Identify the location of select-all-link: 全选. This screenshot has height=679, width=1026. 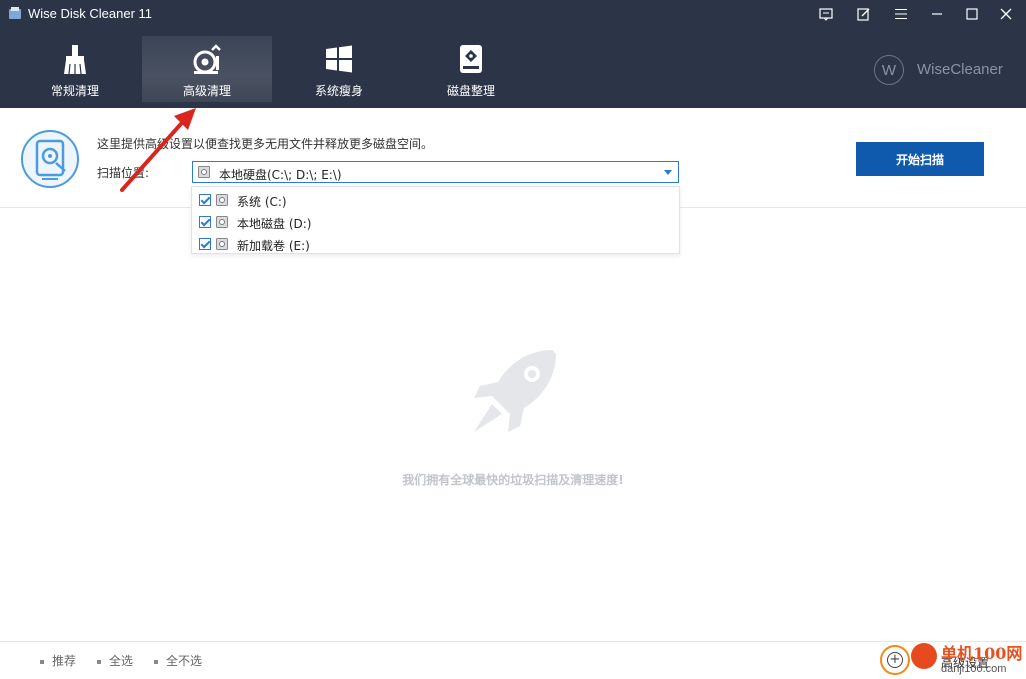
(115, 660).